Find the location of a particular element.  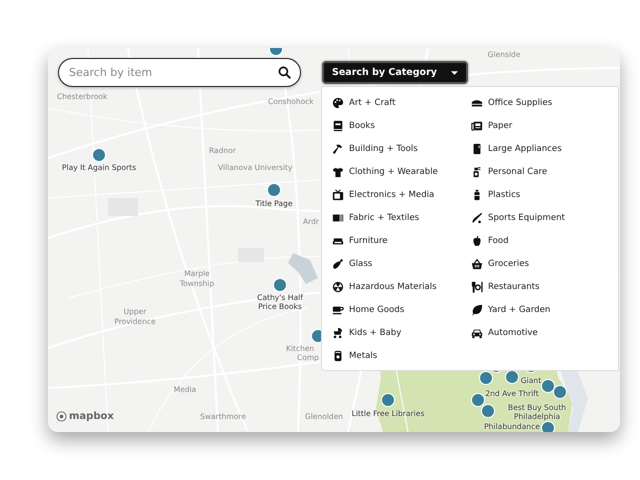

category-item: Art + Craft is located at coordinates (372, 103).